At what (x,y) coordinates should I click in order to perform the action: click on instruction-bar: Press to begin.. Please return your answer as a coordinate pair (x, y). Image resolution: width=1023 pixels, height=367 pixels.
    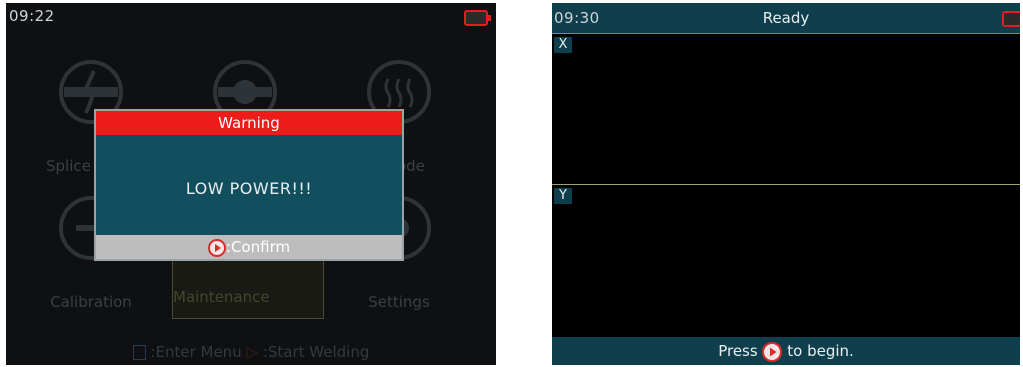
    Looking at the image, I should click on (786, 351).